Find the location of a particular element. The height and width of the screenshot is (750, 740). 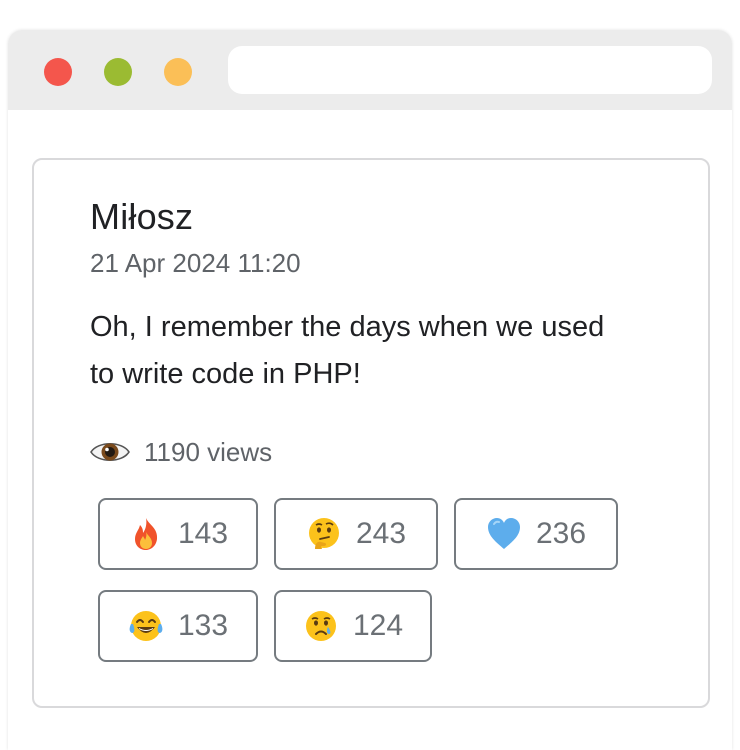

views-count: 1190 views is located at coordinates (181, 452).